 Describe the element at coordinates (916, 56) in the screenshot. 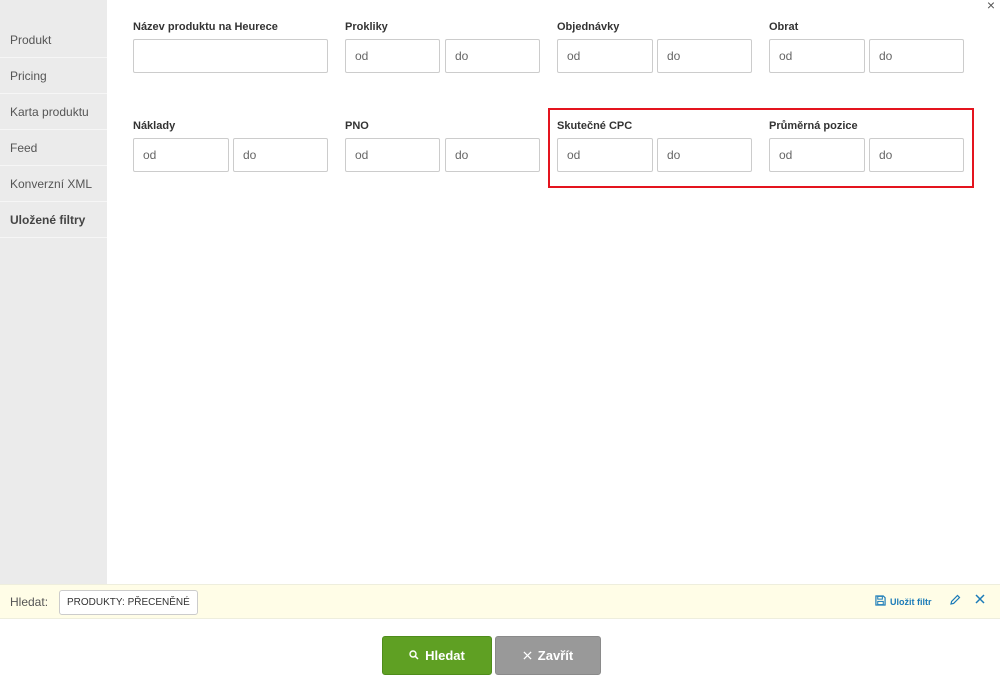

I see `obrat-to-input: do` at that location.